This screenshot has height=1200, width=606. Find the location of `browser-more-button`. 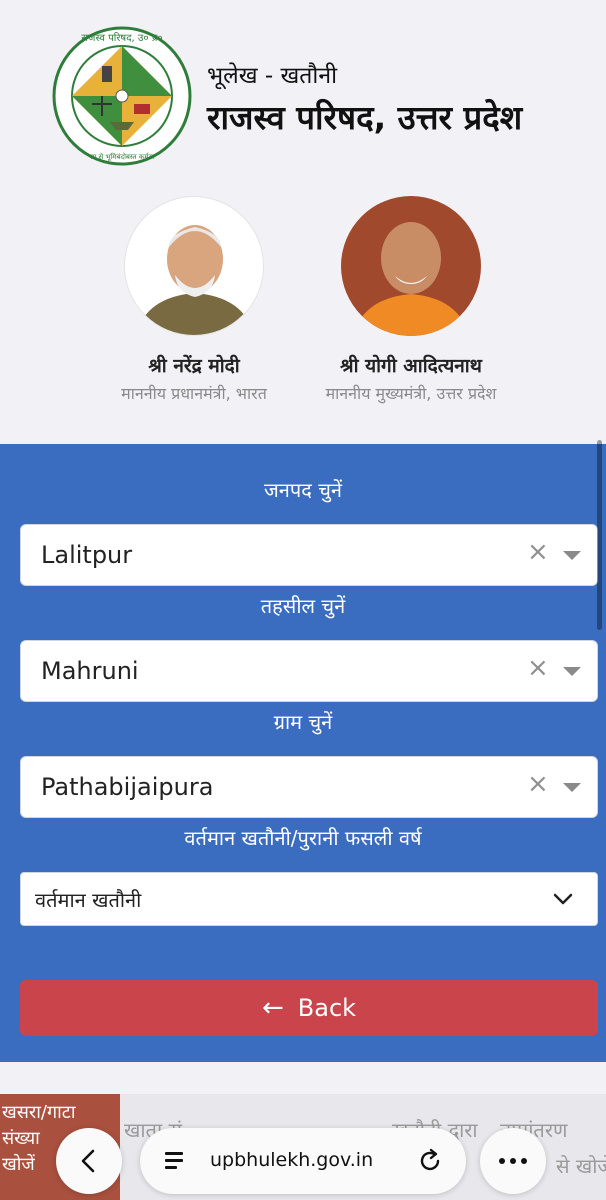

browser-more-button is located at coordinates (513, 1161).